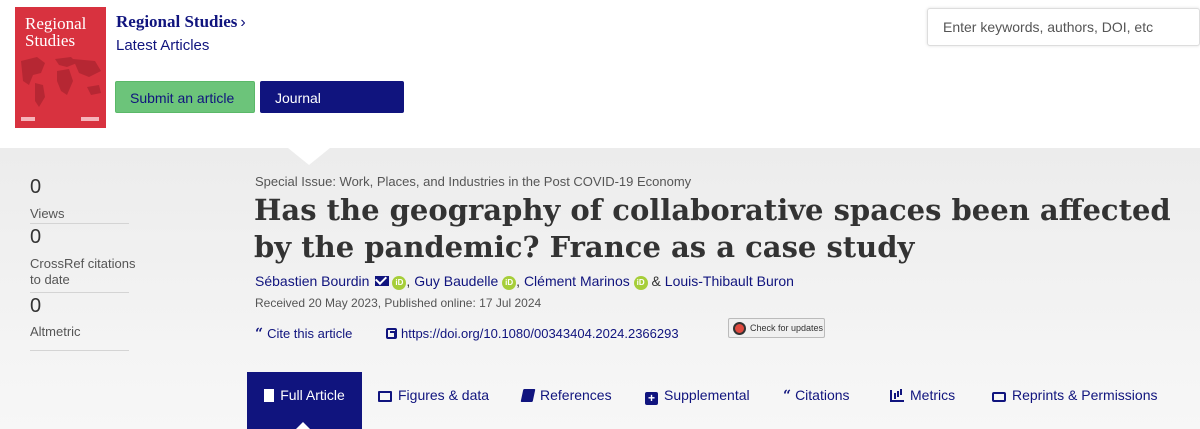 The width and height of the screenshot is (1200, 429). I want to click on cover-title-line1: Regional, so click(56, 23).